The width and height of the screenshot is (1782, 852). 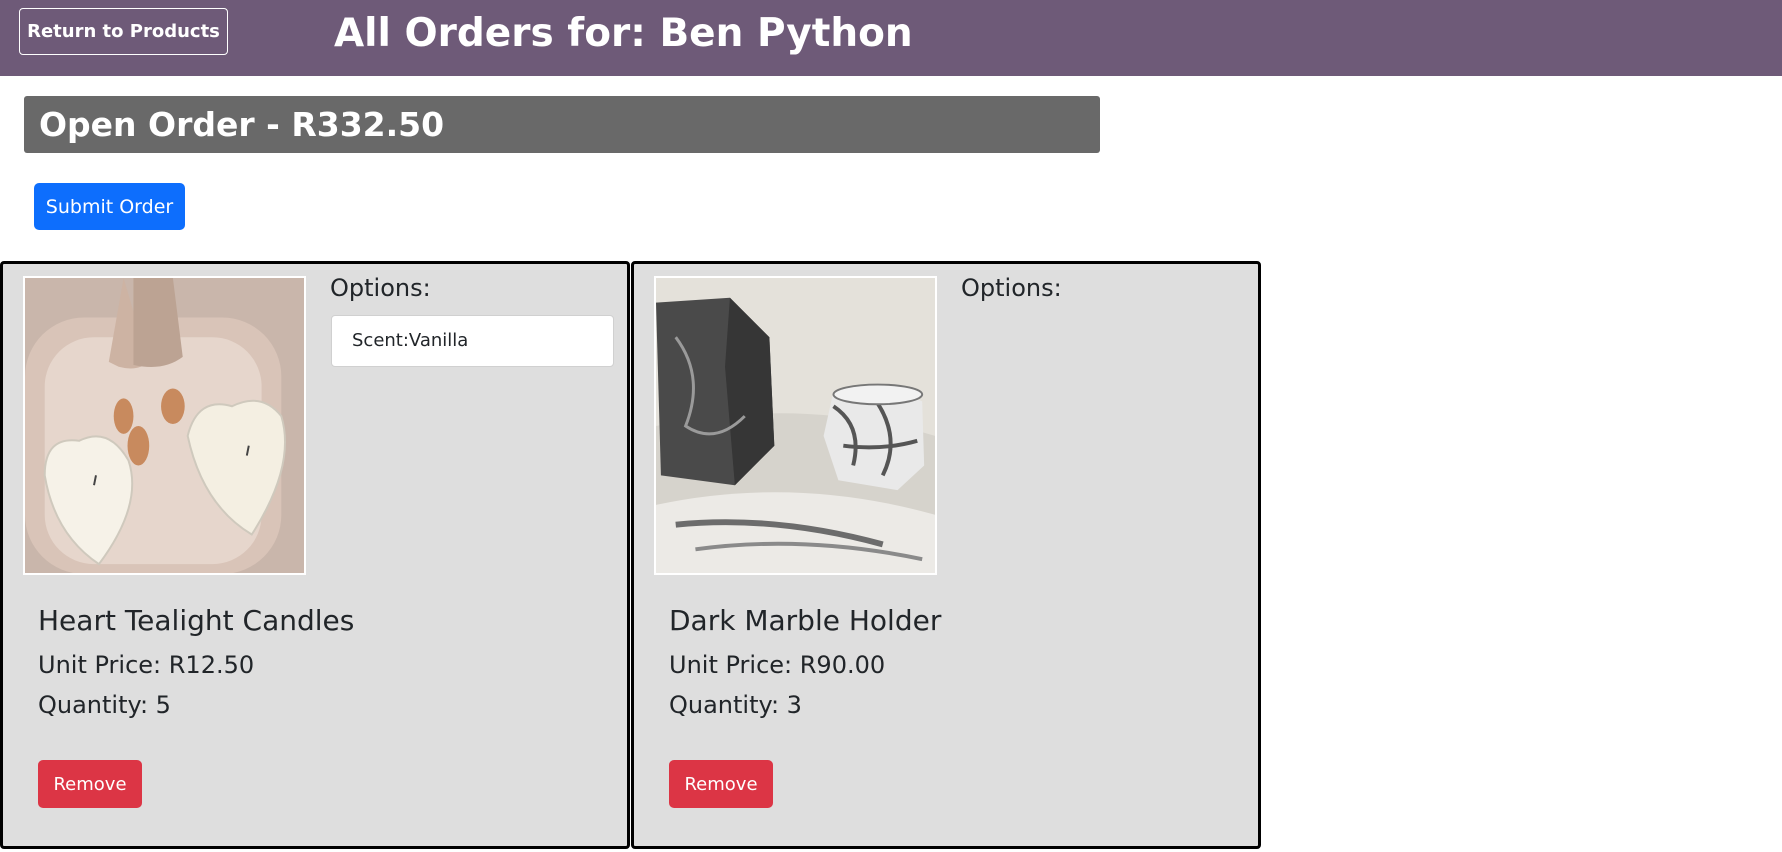 What do you see at coordinates (777, 665) in the screenshot?
I see `unit-price: Unit Price: R90.00` at bounding box center [777, 665].